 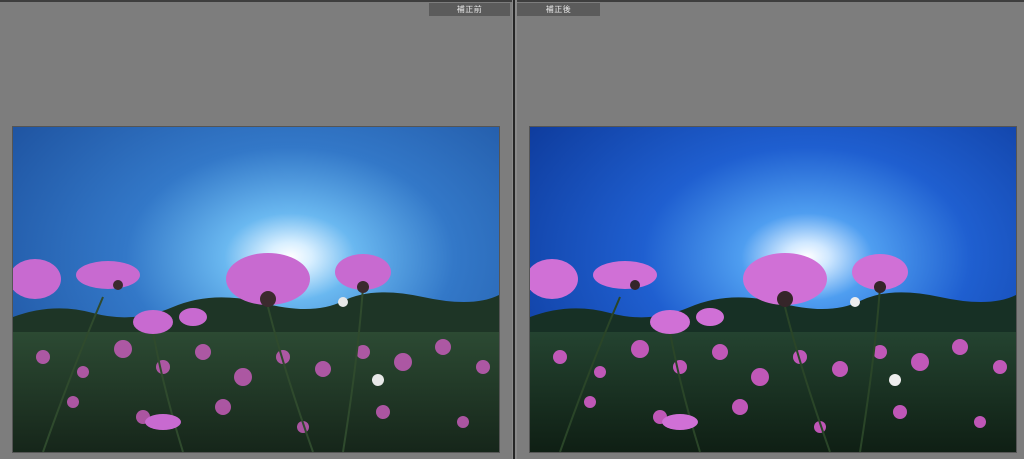 What do you see at coordinates (469, 9) in the screenshot?
I see `before-label: 補正前` at bounding box center [469, 9].